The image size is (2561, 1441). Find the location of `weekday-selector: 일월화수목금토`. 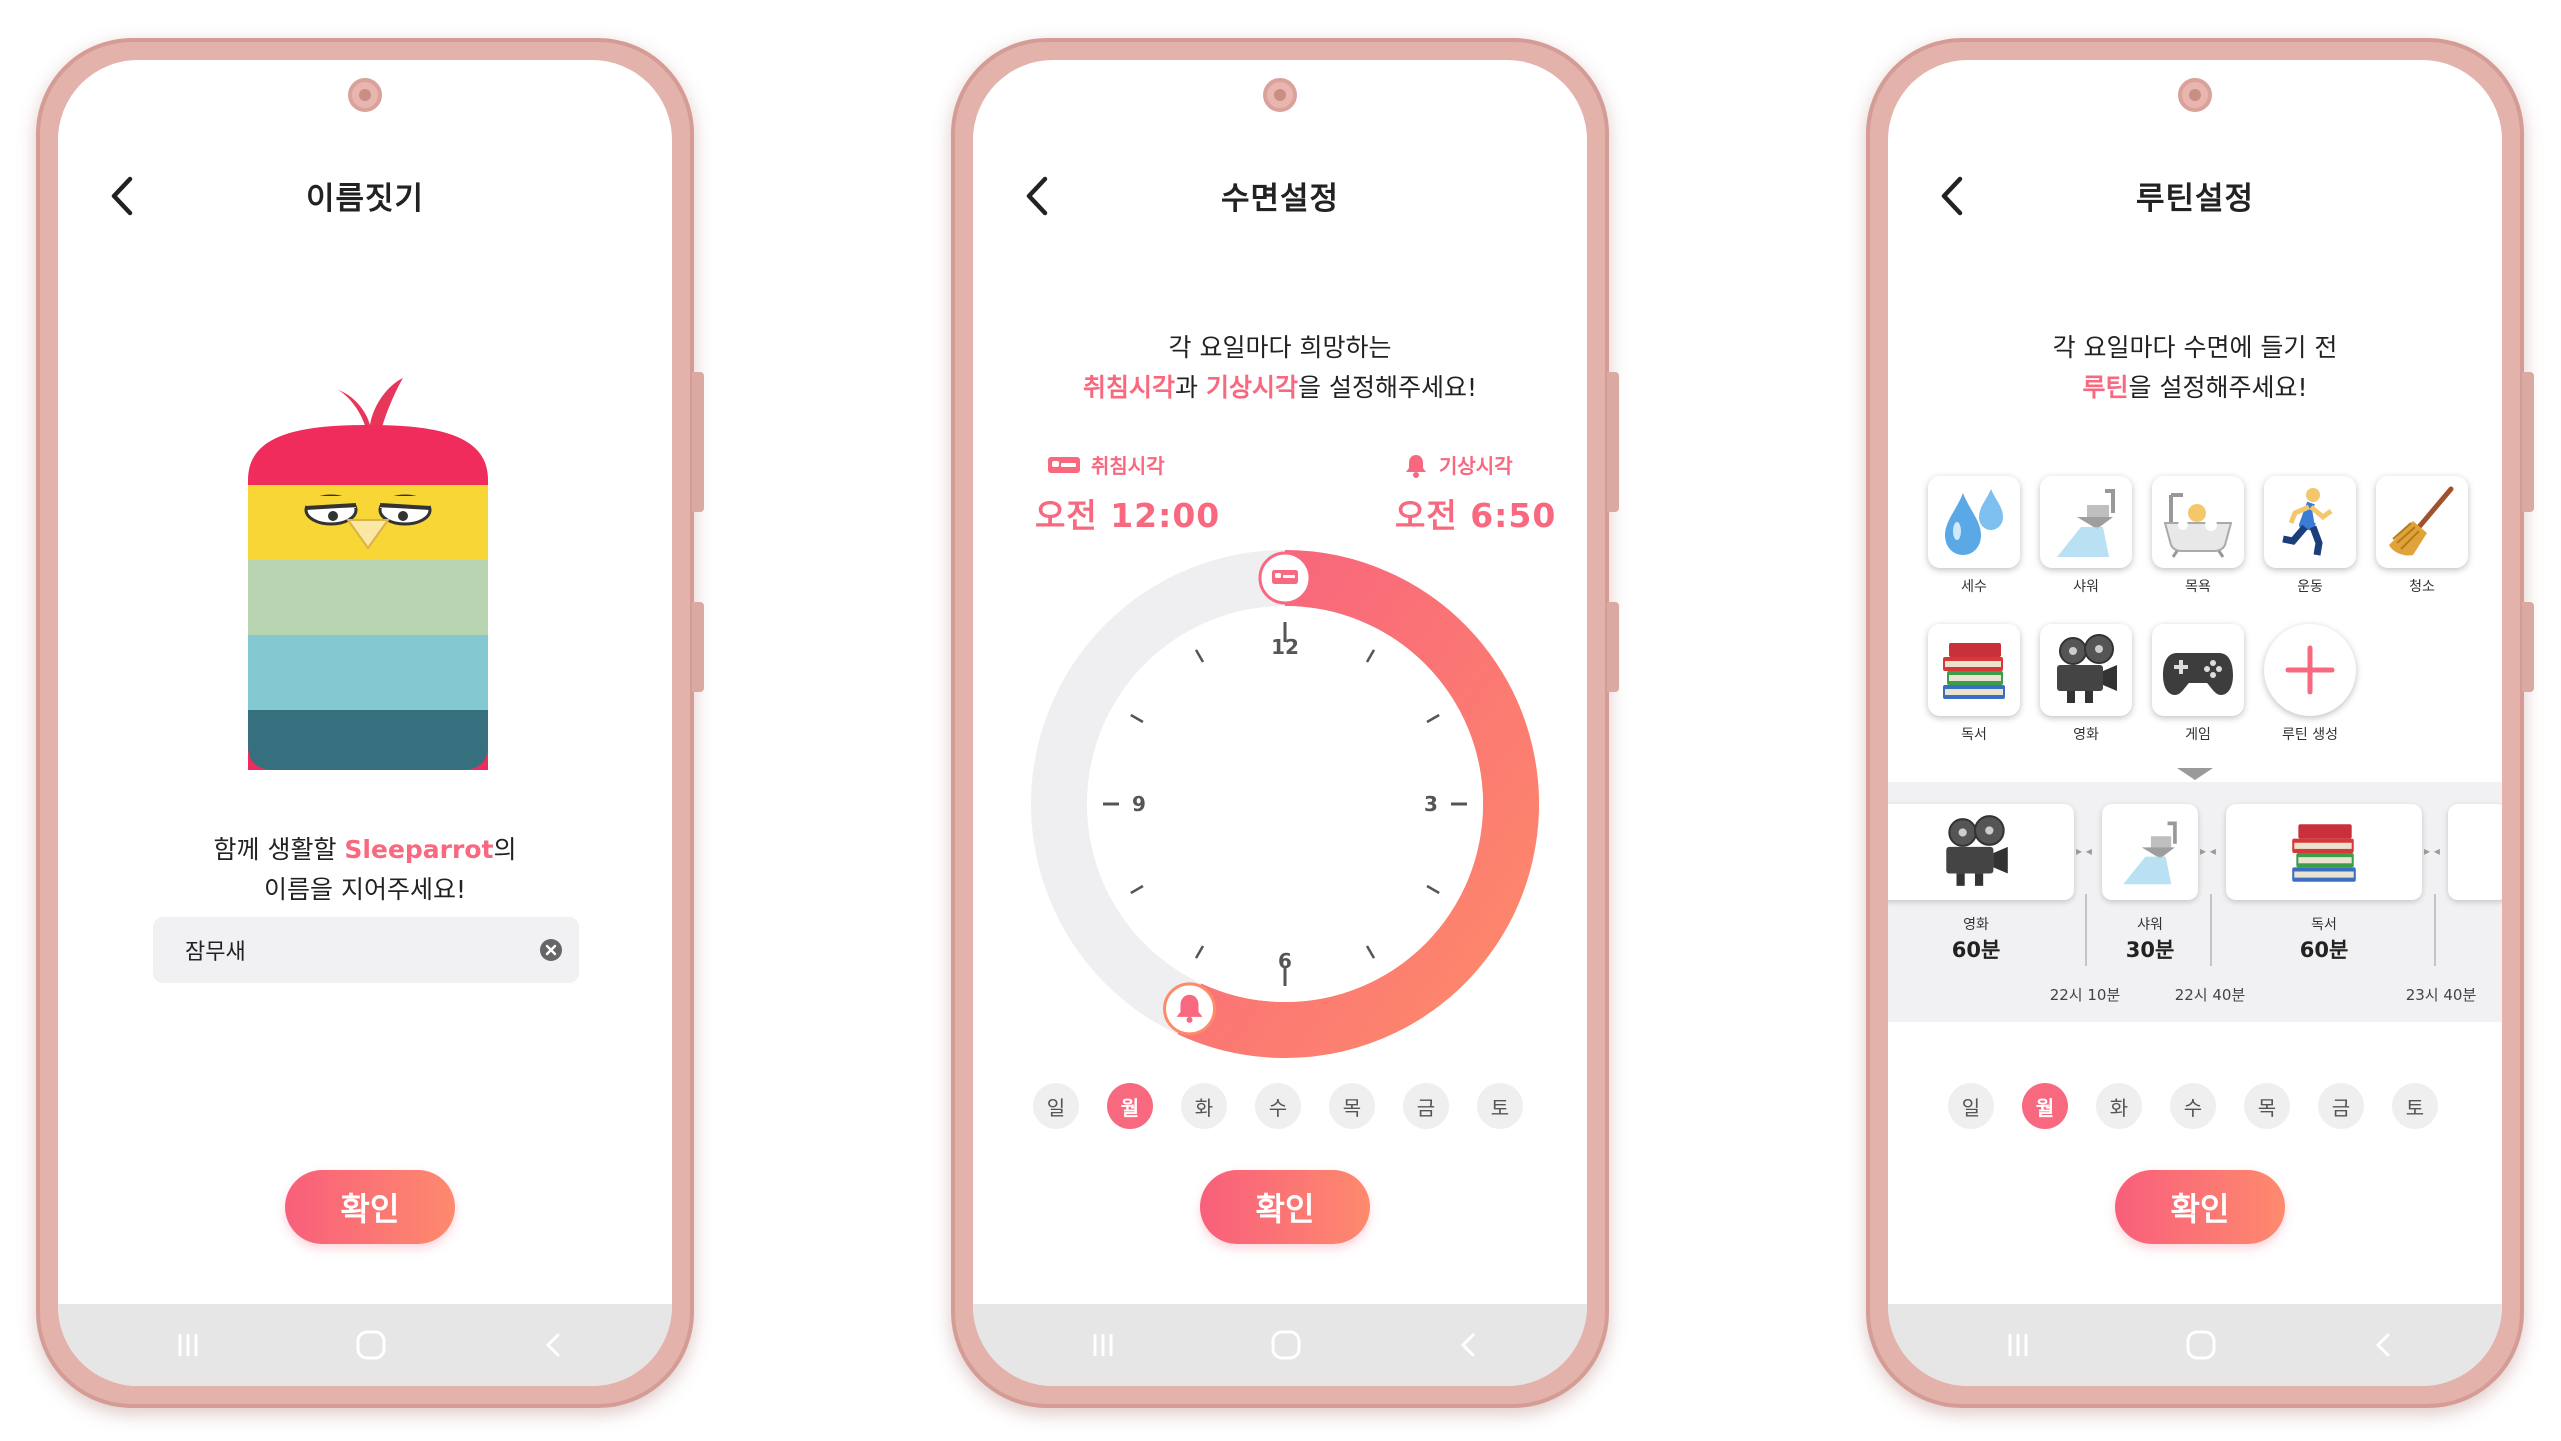

weekday-selector: 일월화수목금토 is located at coordinates (1280, 1108).